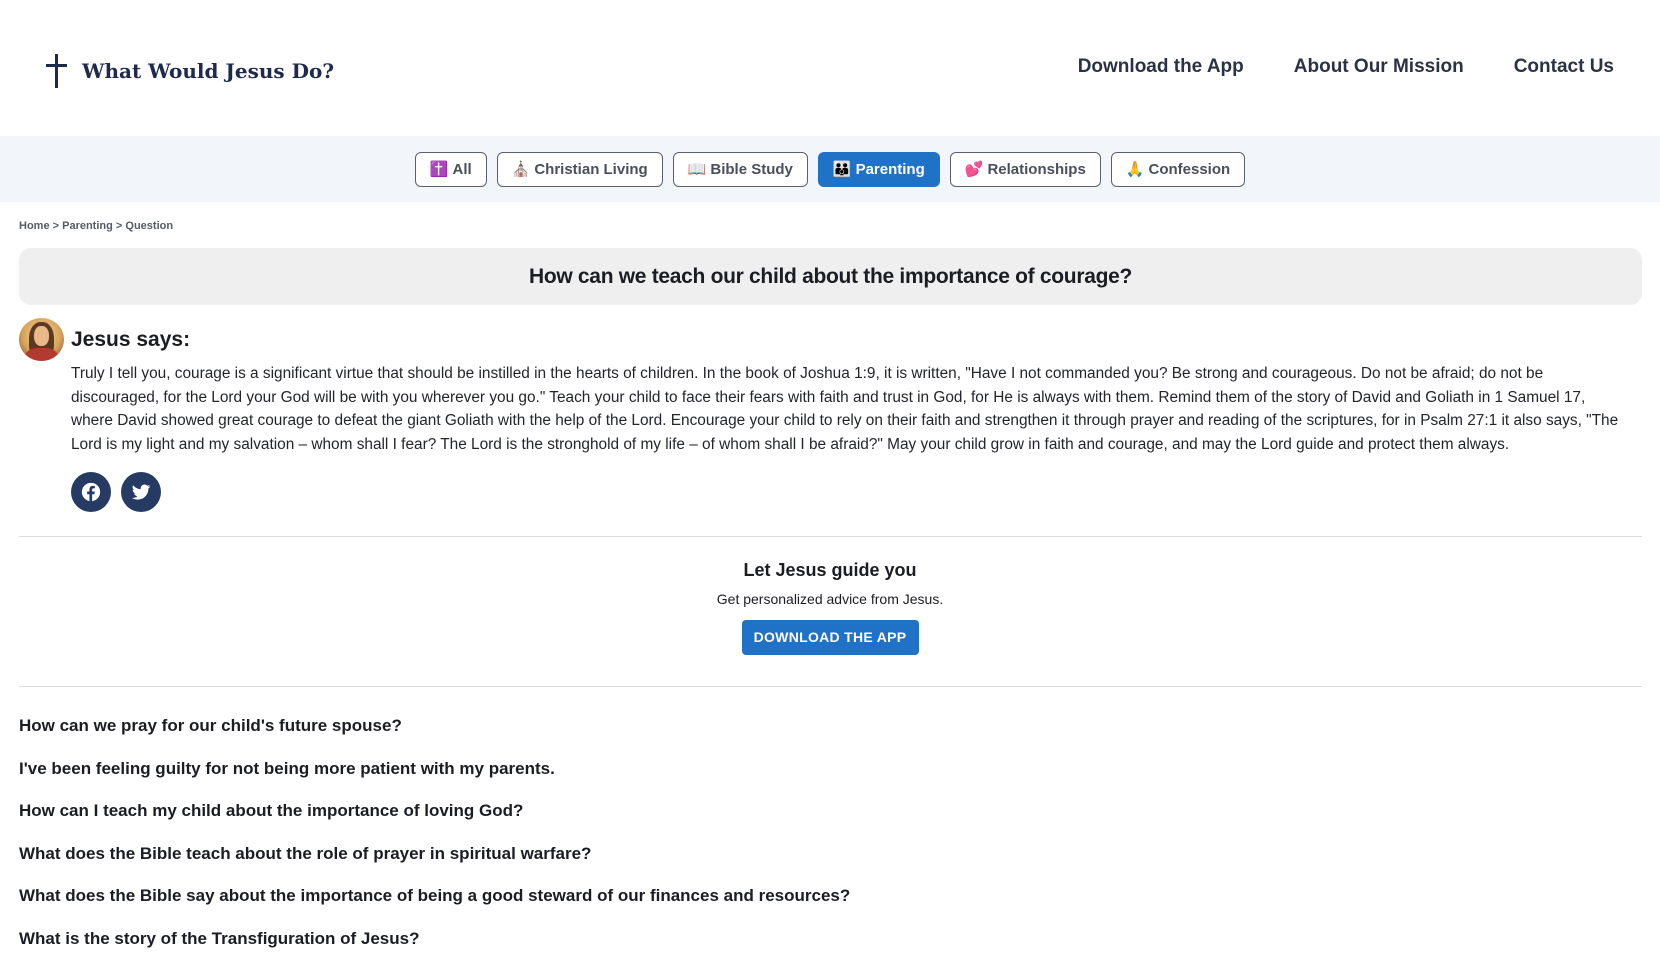  I want to click on facebook-share-button, so click(91, 492).